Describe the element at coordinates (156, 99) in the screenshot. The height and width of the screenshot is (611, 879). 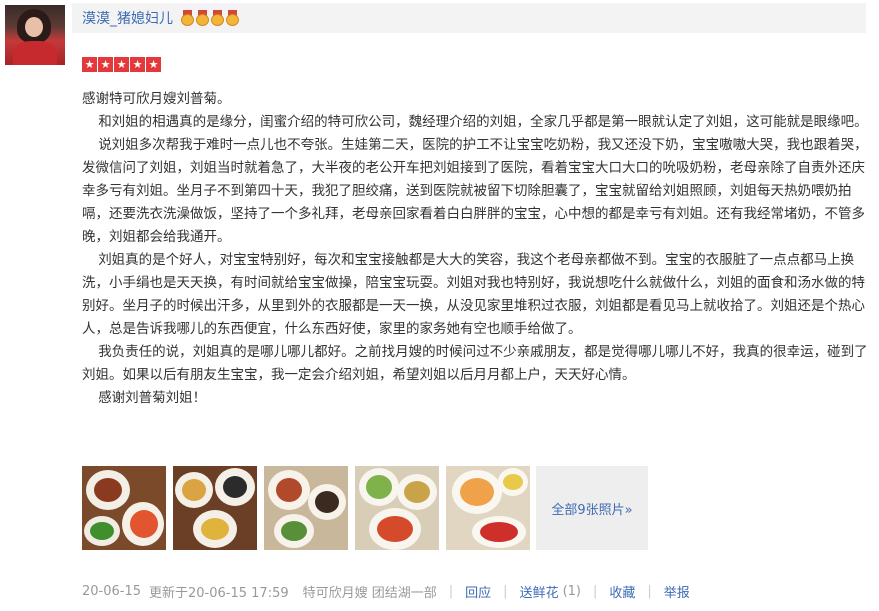
I see `review-paragraph: 感谢特可欣月嫂刘普菊。` at that location.